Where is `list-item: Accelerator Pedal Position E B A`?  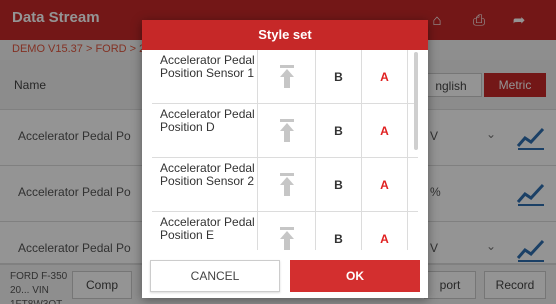
list-item: Accelerator Pedal Position E B A is located at coordinates (285, 231).